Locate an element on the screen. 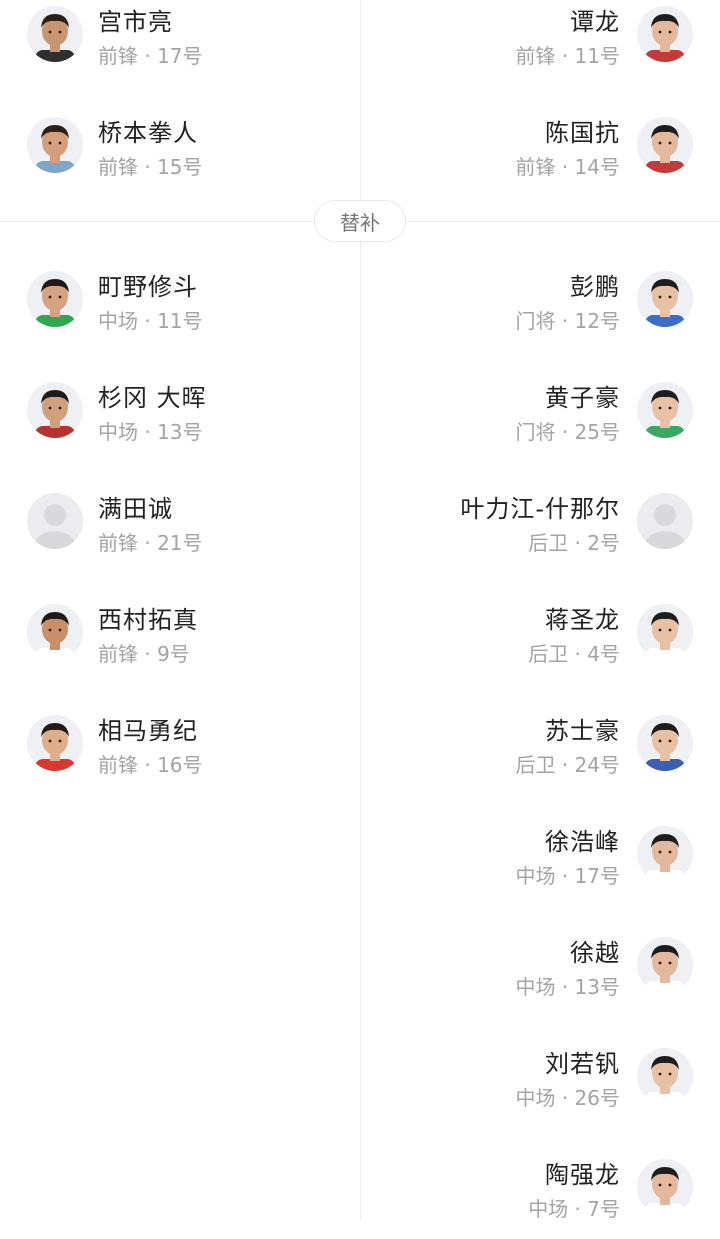 Image resolution: width=720 pixels, height=1239 pixels. player-position-number: 前锋 · 11号 is located at coordinates (567, 54).